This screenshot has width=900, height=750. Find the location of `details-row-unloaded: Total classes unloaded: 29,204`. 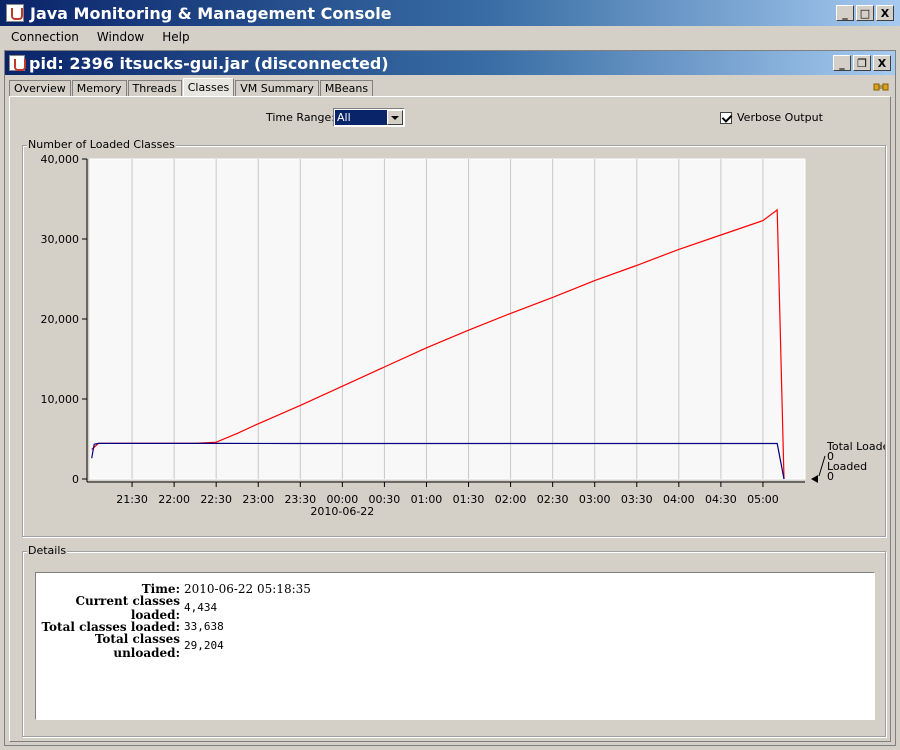

details-row-unloaded: Total classes unloaded: 29,204 is located at coordinates (175, 646).